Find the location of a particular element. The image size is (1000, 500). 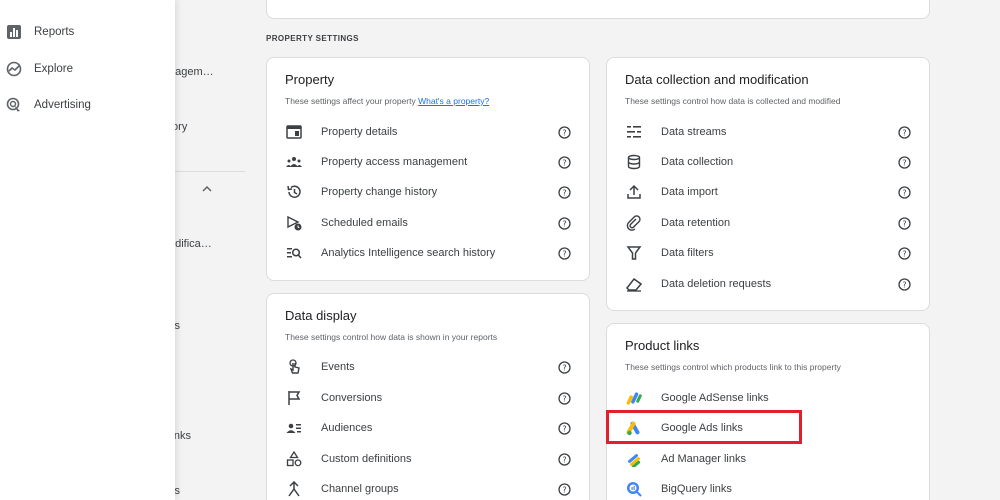

nav-item-advertising: Advertising is located at coordinates (87, 105).